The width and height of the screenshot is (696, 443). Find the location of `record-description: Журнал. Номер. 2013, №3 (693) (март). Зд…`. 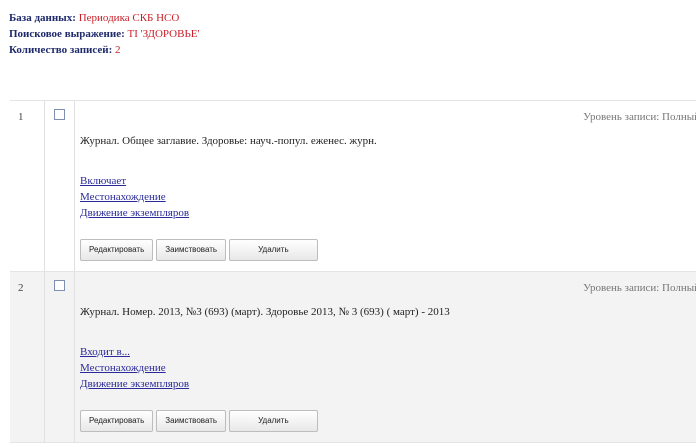

record-description: Журнал. Номер. 2013, №3 (693) (март). Зд… is located at coordinates (265, 312).